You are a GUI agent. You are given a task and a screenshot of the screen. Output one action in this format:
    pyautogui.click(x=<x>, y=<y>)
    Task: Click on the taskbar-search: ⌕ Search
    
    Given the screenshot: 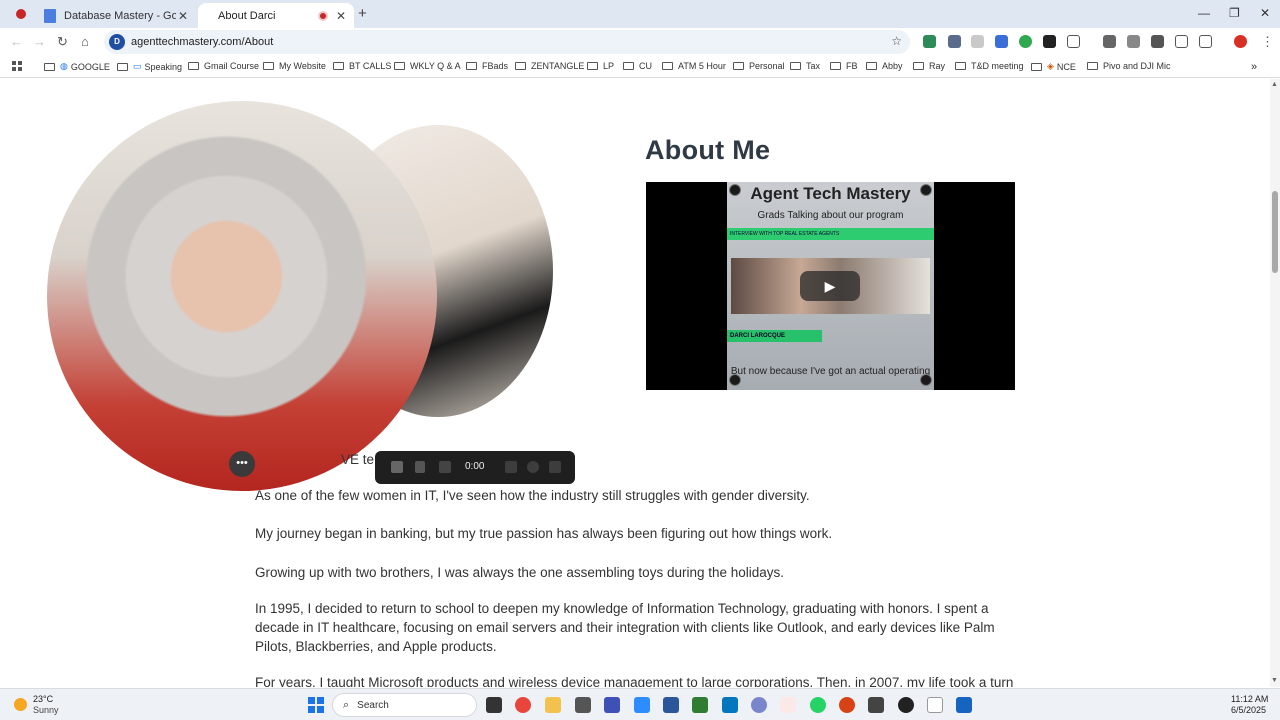 What is the action you would take?
    pyautogui.click(x=404, y=705)
    